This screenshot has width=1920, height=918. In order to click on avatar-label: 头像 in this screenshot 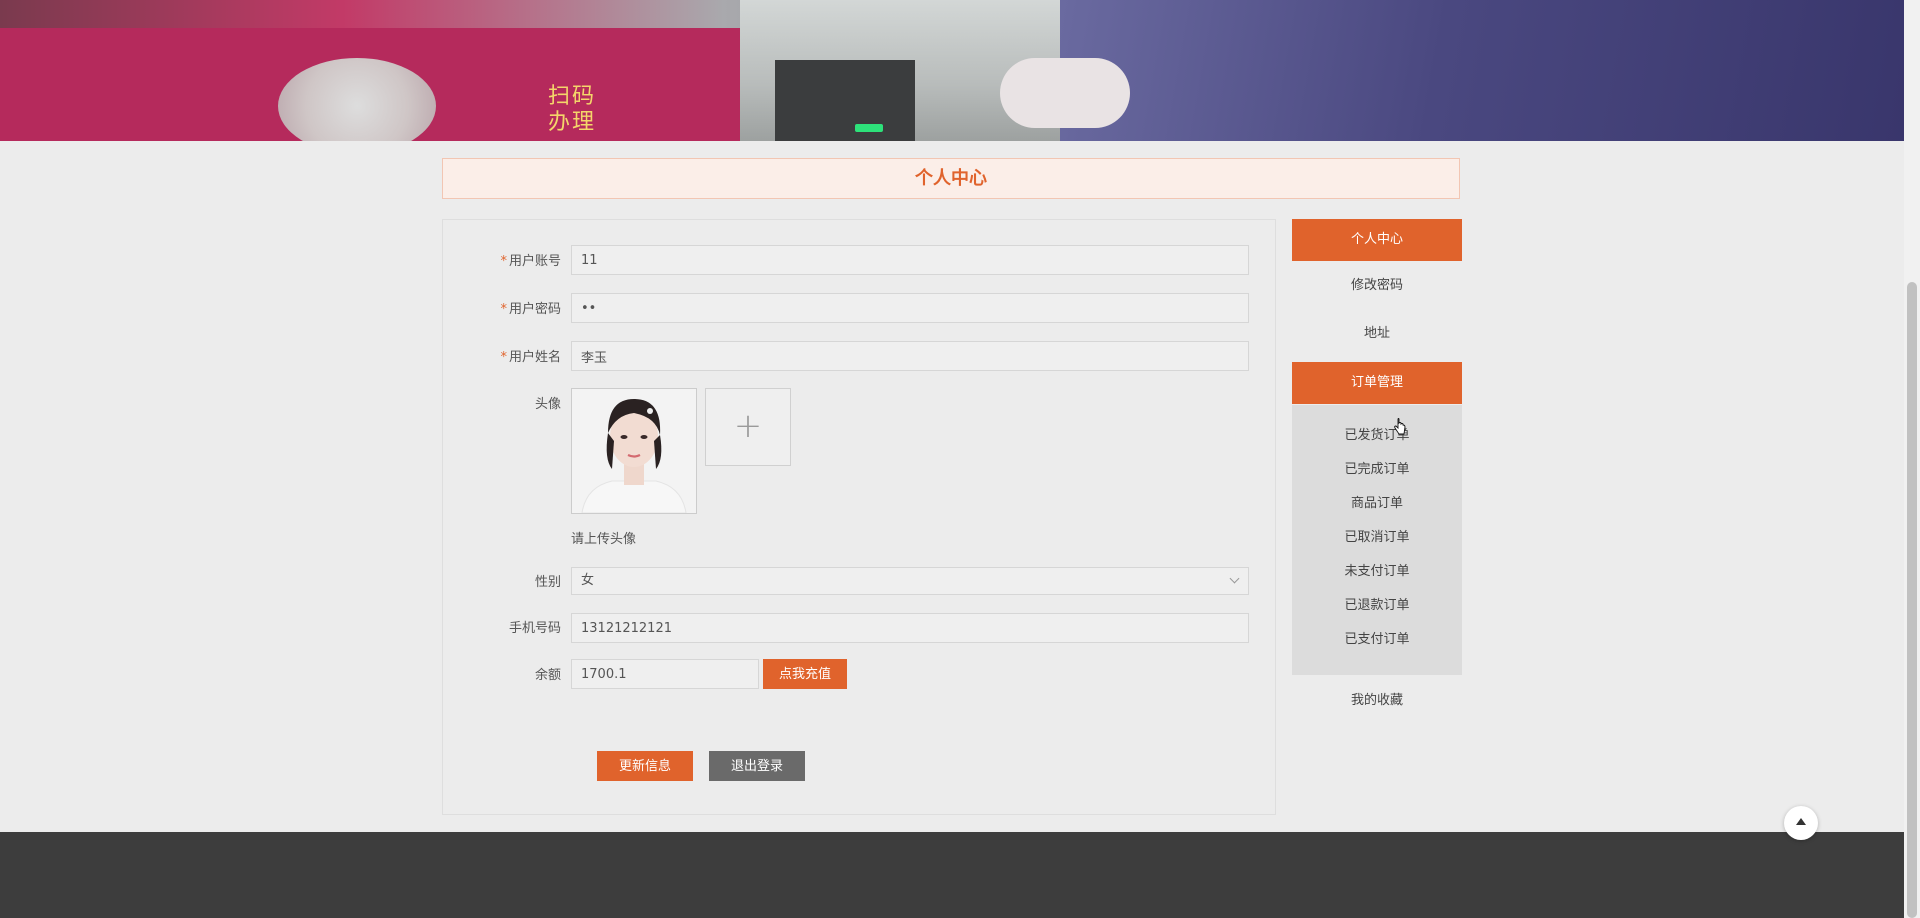, I will do `click(547, 404)`.